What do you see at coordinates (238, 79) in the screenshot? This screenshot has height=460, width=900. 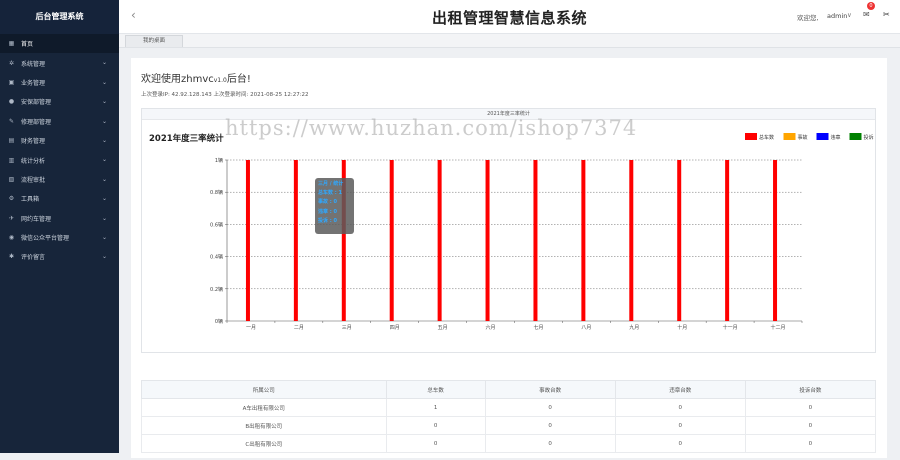 I see `welcome-suffix: 后台!` at bounding box center [238, 79].